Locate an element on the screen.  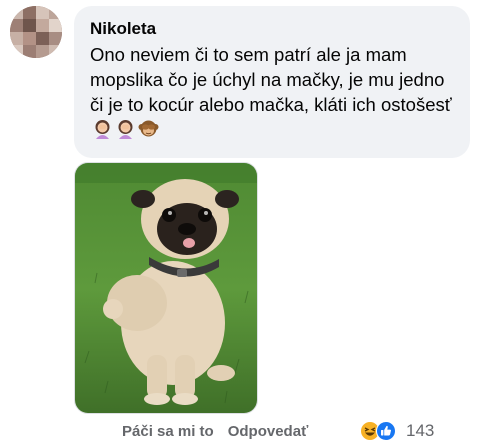
like-reaction-icon is located at coordinates (386, 431).